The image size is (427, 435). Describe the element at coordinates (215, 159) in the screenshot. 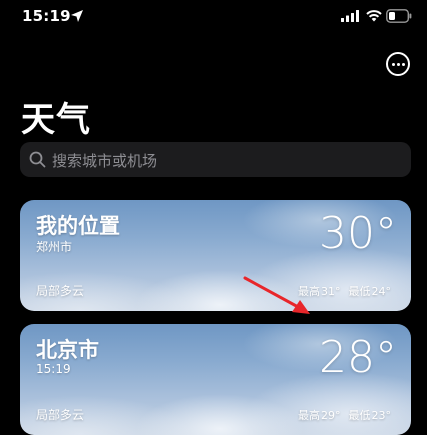

I see `search-input: 搜索城市或机场` at that location.